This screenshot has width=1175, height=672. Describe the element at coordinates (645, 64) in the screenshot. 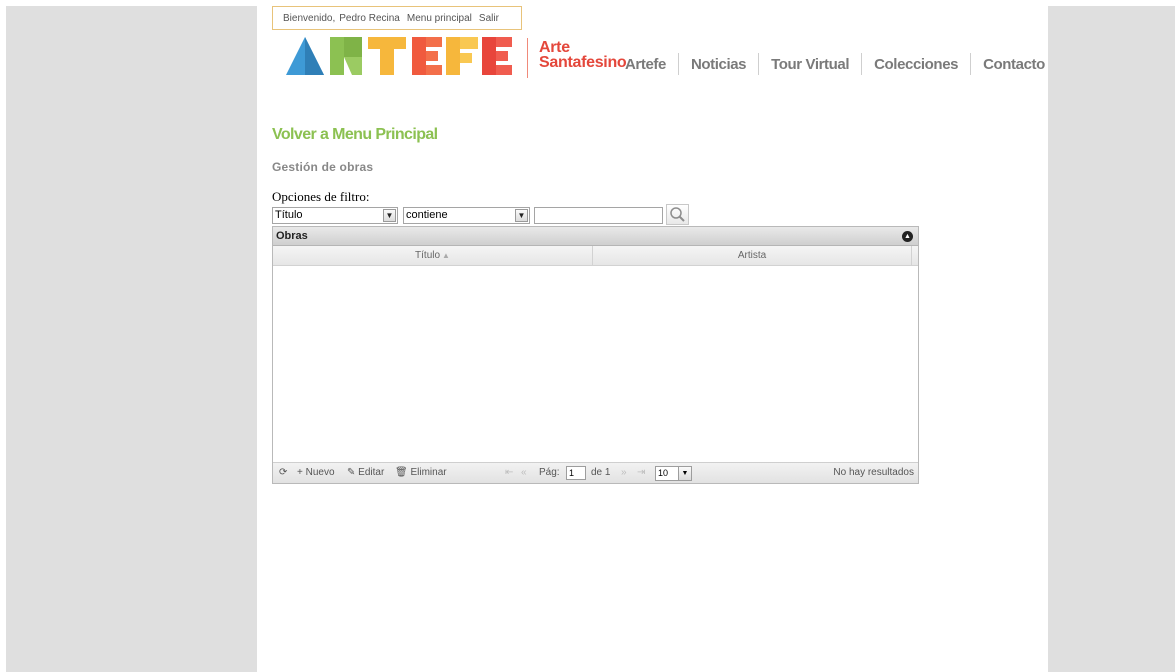

I see `nav-item-artefe: Artefe` at that location.